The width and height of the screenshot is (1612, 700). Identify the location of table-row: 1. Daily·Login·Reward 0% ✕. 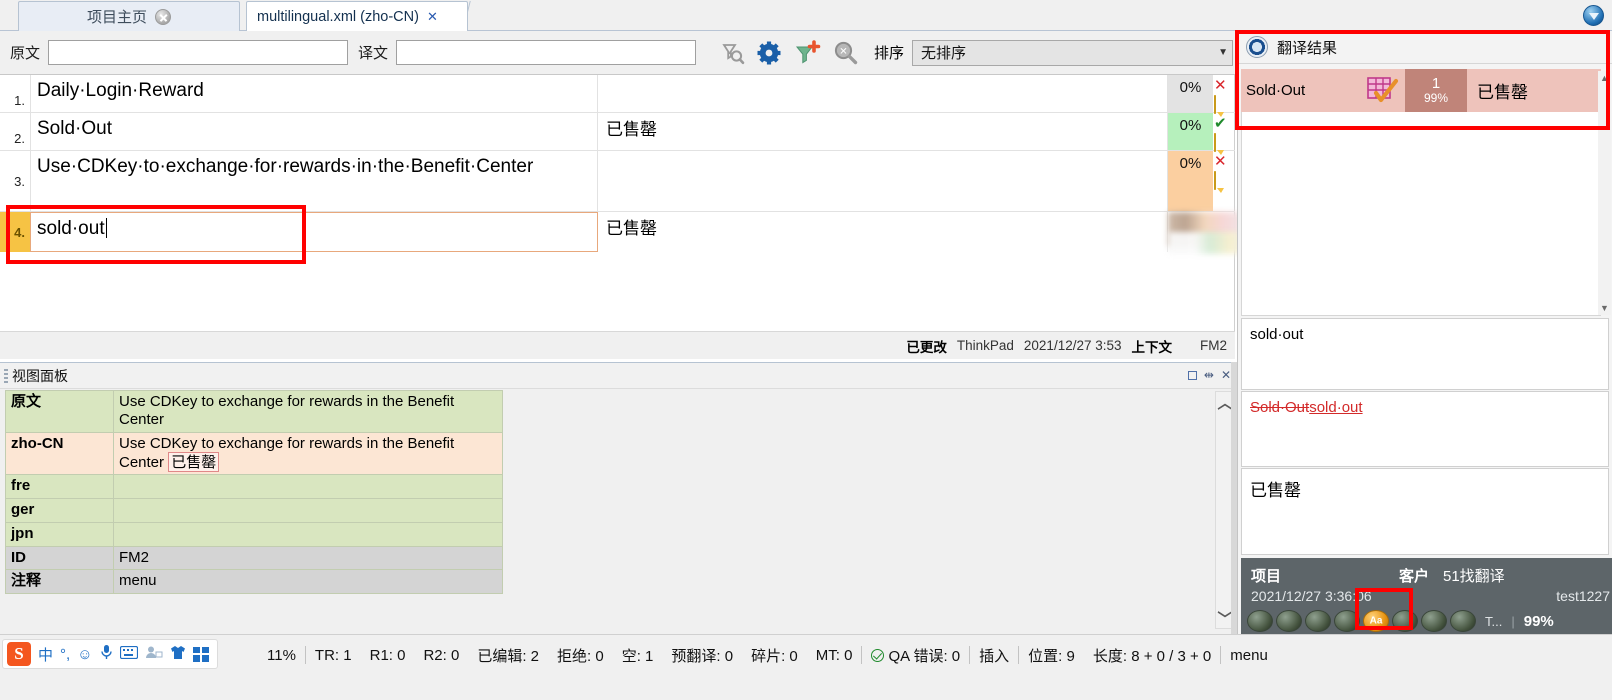
(617, 94).